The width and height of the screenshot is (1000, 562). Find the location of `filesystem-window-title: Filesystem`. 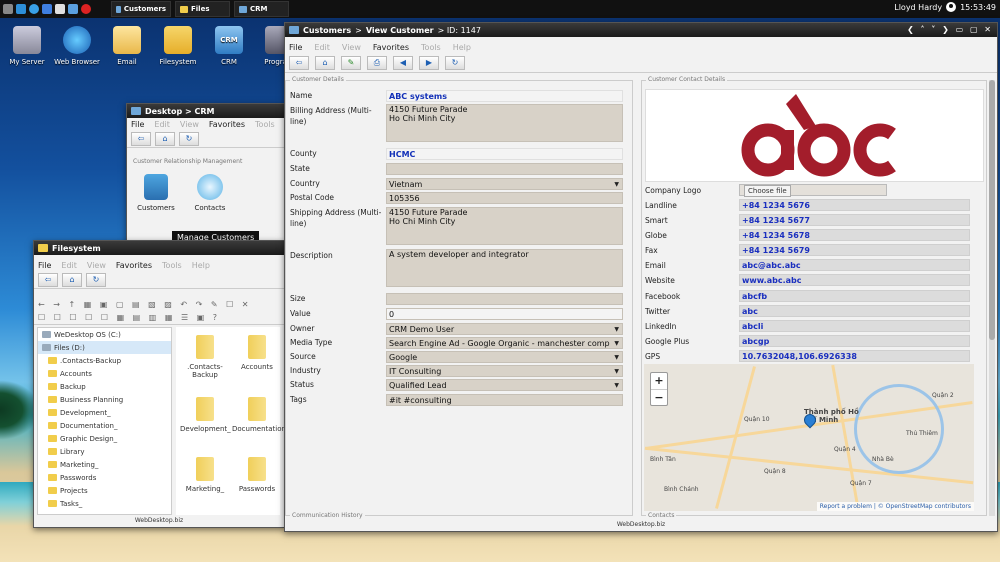

filesystem-window-title: Filesystem is located at coordinates (159, 248).